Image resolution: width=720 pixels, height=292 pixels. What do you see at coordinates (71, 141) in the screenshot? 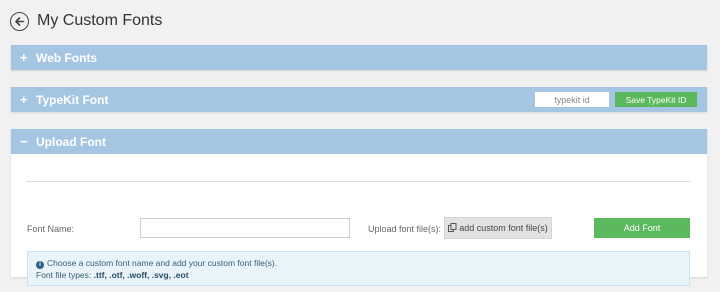
I see `upload-font-title: Upload Font` at bounding box center [71, 141].